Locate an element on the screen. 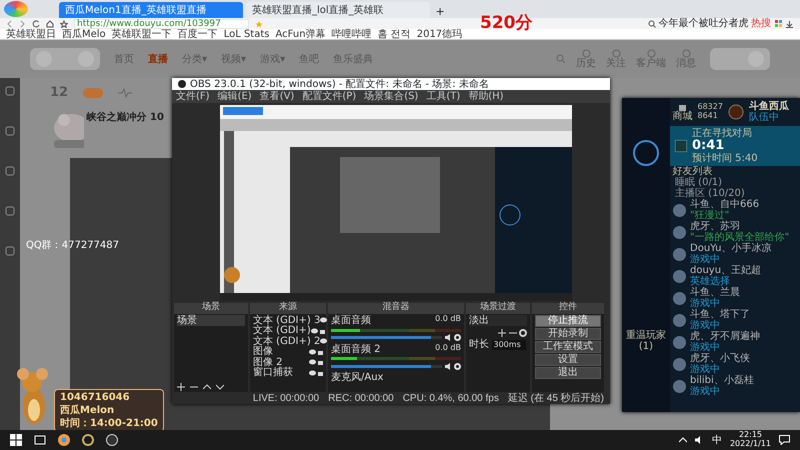 This screenshot has width=800, height=450. duration-label: 时长 is located at coordinates (479, 344).